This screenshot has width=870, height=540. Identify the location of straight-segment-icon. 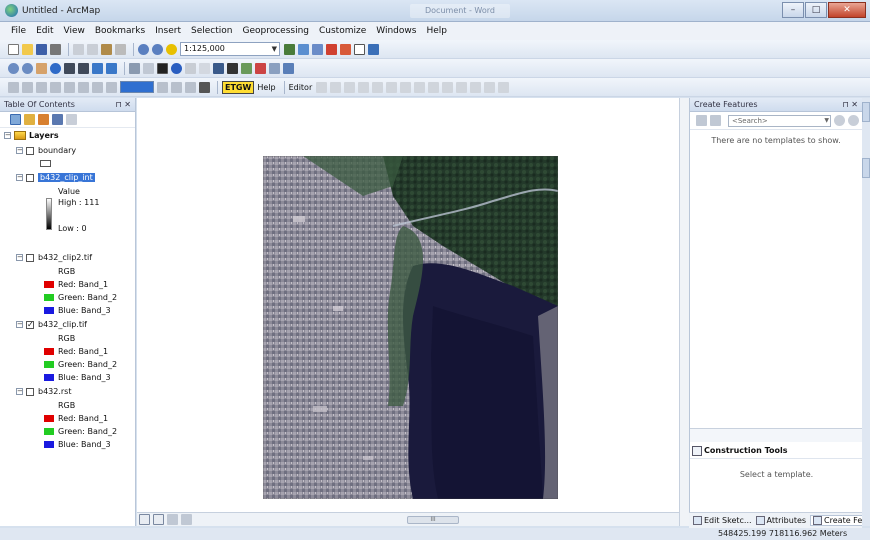
(350, 87).